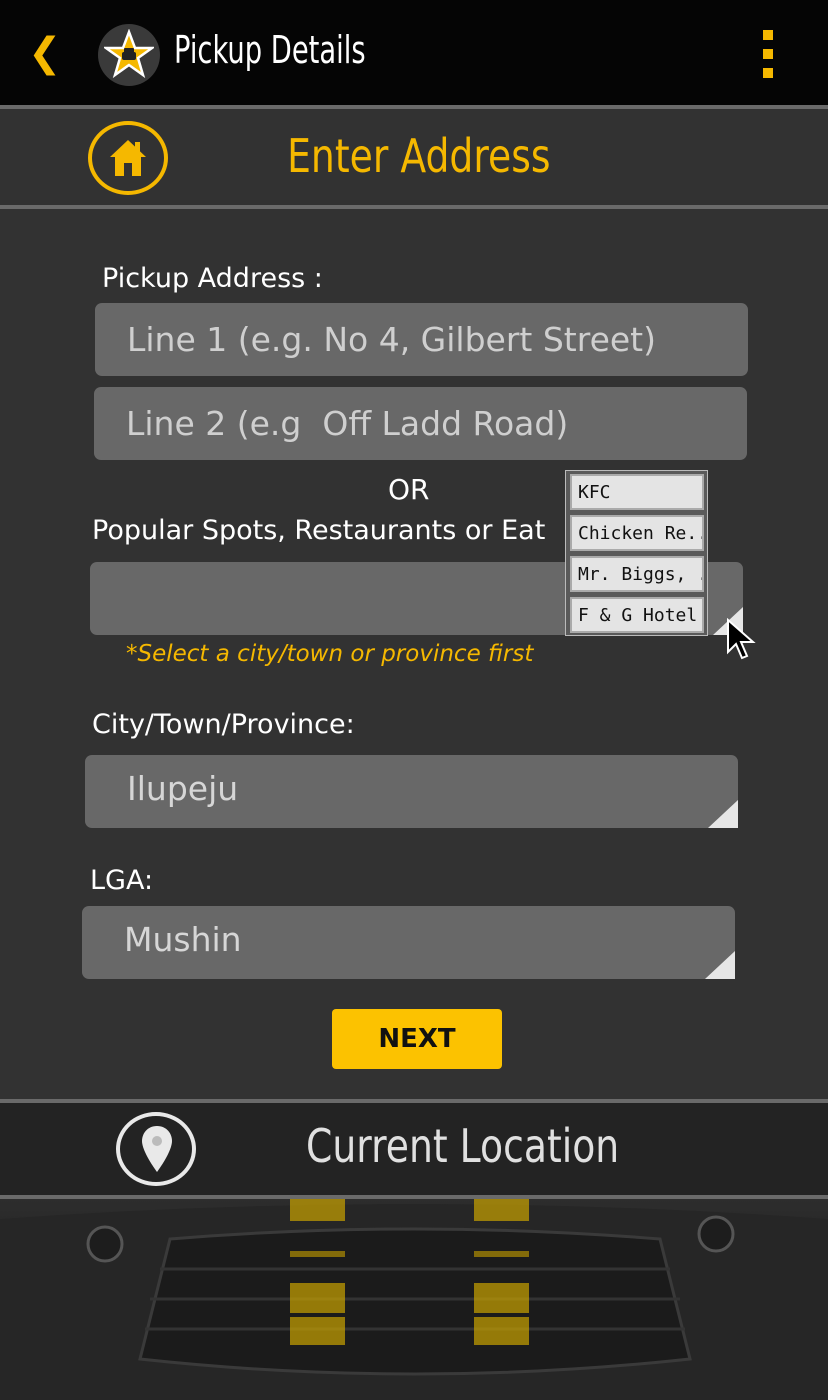  What do you see at coordinates (223, 724) in the screenshot?
I see `city-label: City/Town/Province:` at bounding box center [223, 724].